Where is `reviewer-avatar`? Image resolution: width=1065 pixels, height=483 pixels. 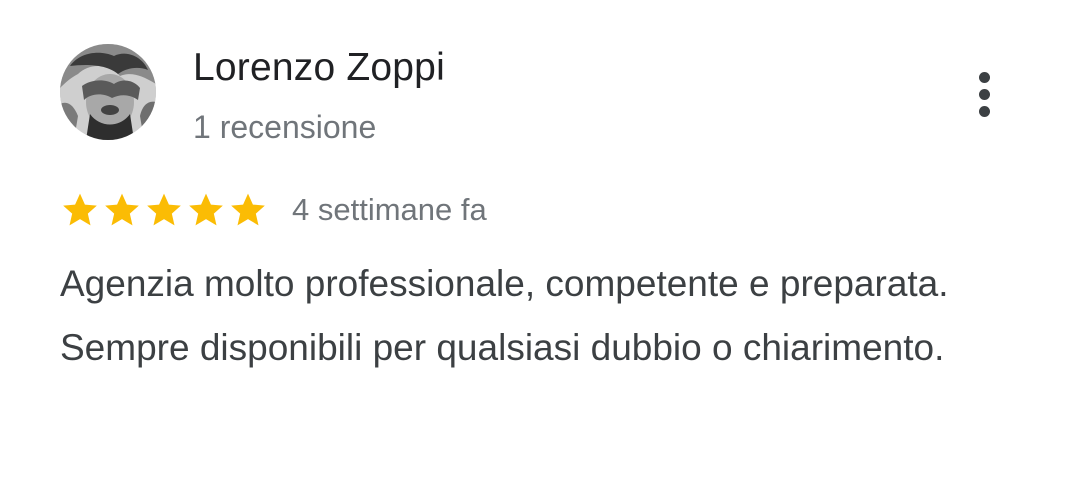
reviewer-avatar is located at coordinates (108, 92).